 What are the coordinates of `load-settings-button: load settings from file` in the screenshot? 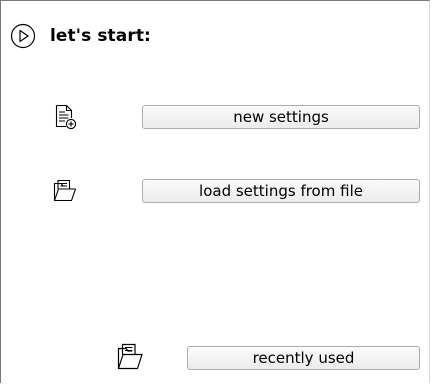 It's located at (281, 191).